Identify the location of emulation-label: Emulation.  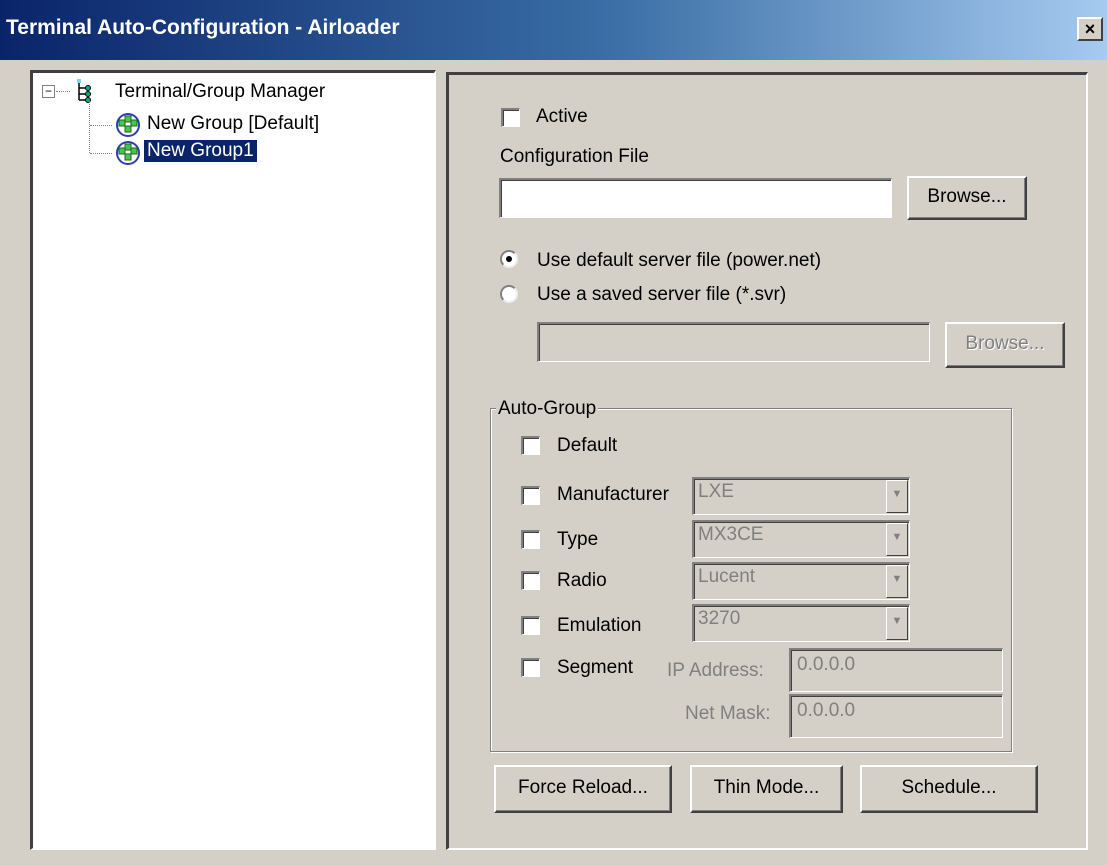
(599, 625).